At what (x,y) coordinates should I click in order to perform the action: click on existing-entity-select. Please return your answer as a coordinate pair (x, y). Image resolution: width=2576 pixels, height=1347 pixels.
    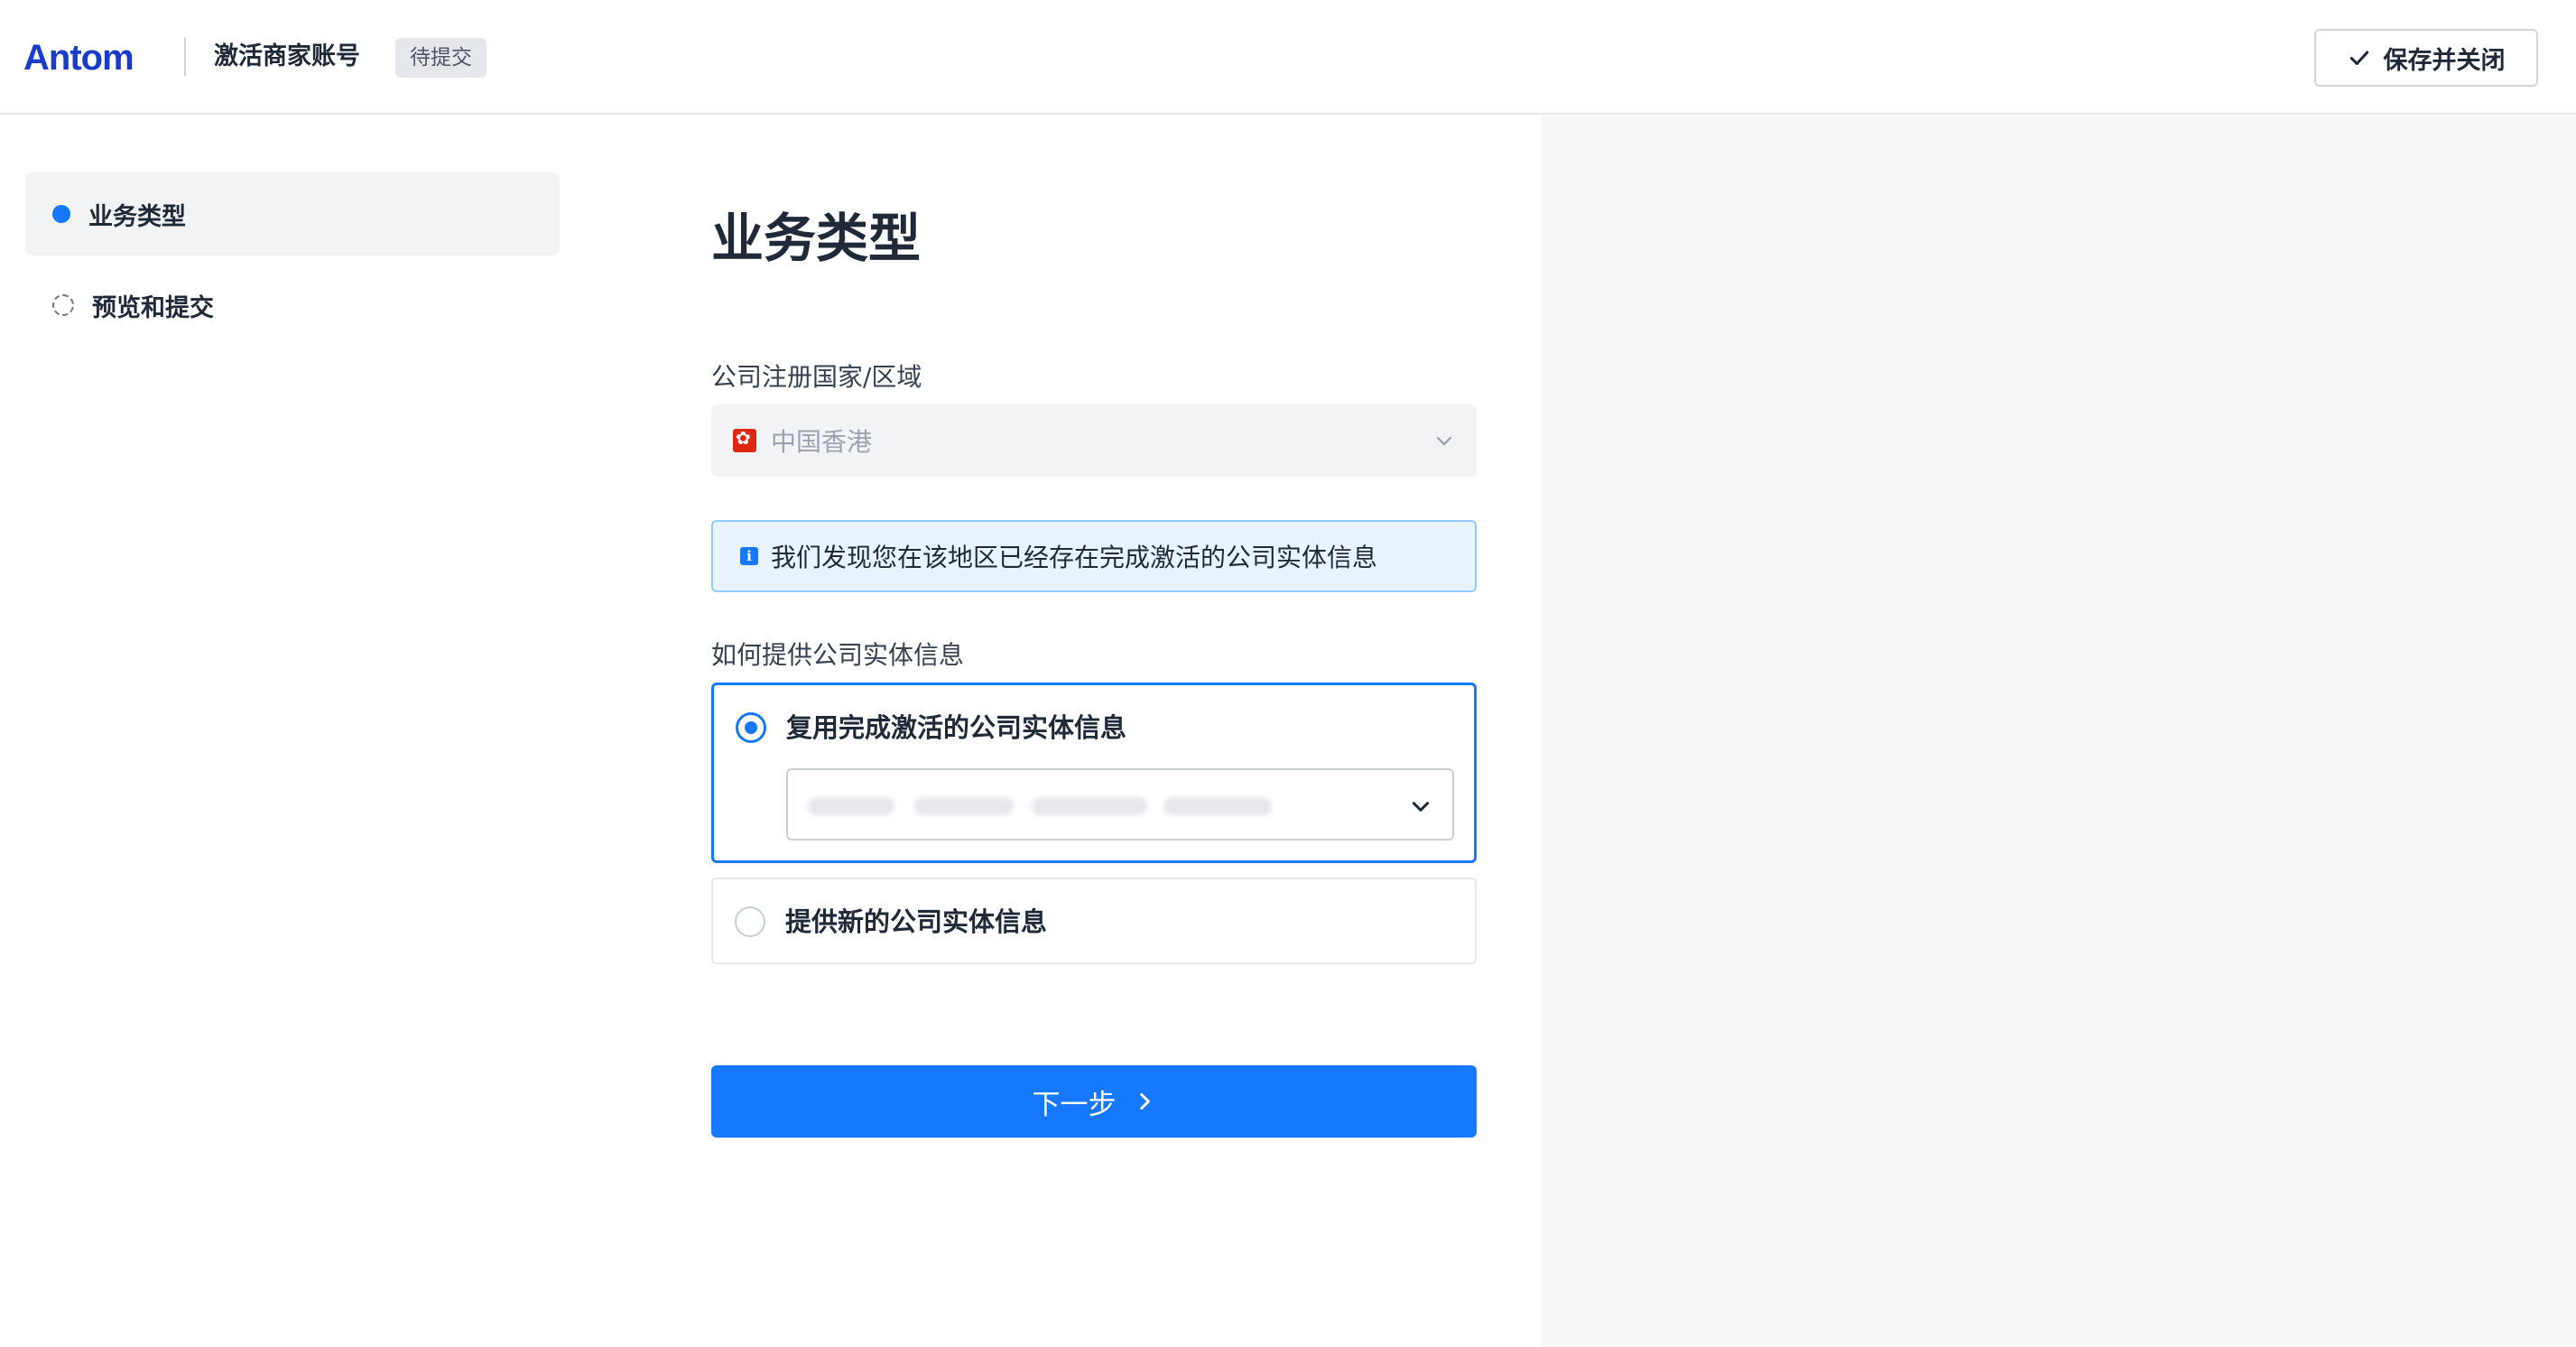
    Looking at the image, I should click on (1120, 804).